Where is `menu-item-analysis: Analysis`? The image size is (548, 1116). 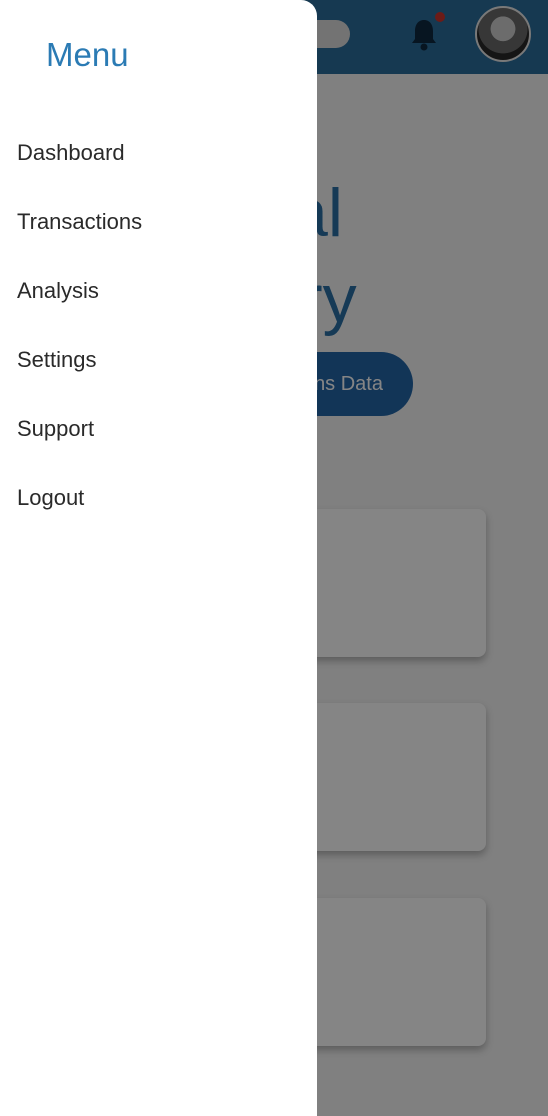
menu-item-analysis: Analysis is located at coordinates (158, 290).